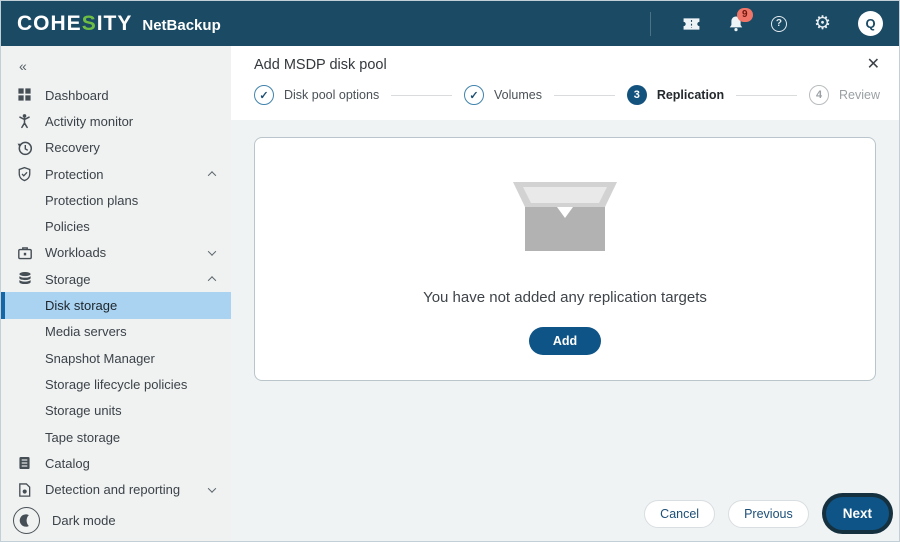 The image size is (900, 542). I want to click on sidebar-item-label: Activity monitor, so click(89, 121).